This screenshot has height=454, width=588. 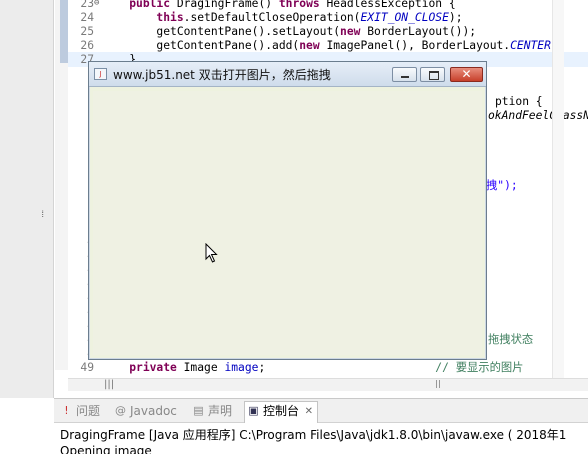 I want to click on tab-console: ▣ 控制台 ✕, so click(x=281, y=412).